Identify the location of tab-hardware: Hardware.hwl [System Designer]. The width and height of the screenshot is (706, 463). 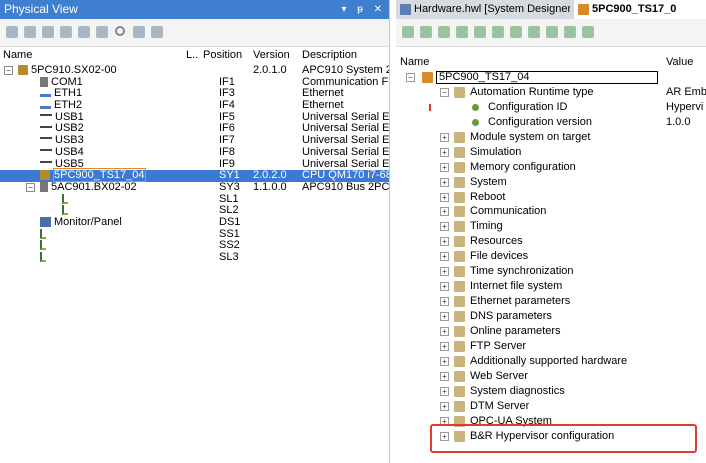
(483, 9).